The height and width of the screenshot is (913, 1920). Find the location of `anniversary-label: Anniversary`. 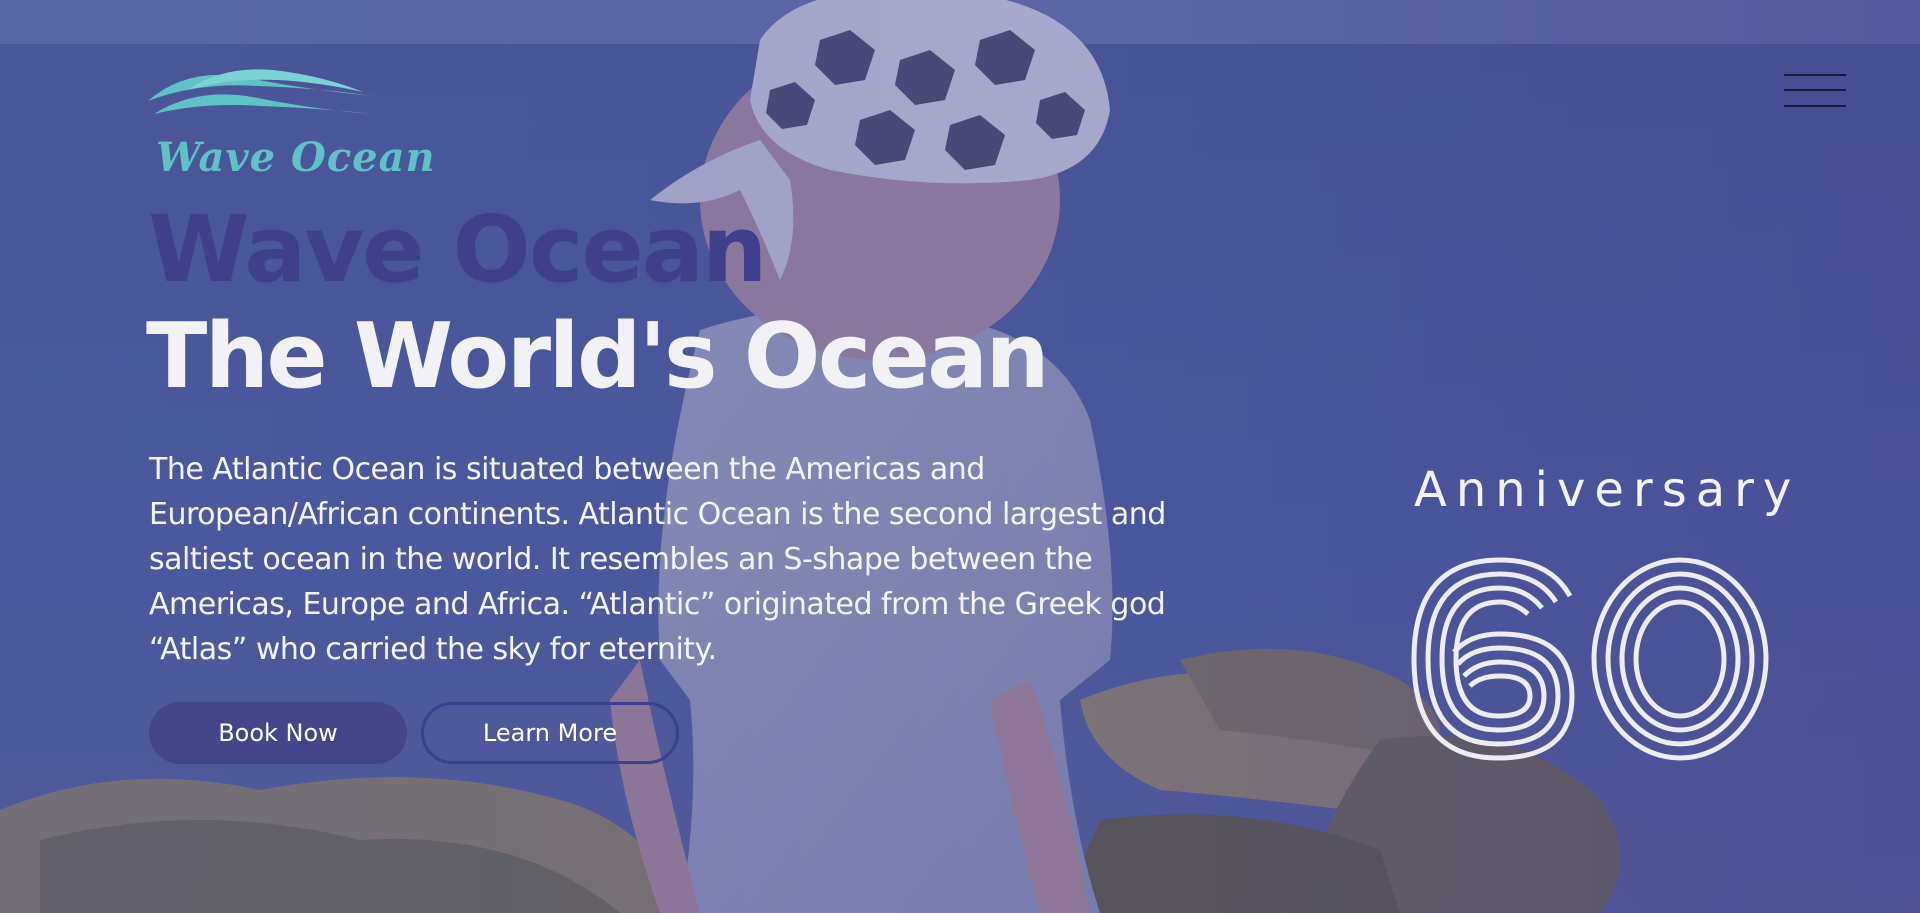

anniversary-label: Anniversary is located at coordinates (1607, 490).